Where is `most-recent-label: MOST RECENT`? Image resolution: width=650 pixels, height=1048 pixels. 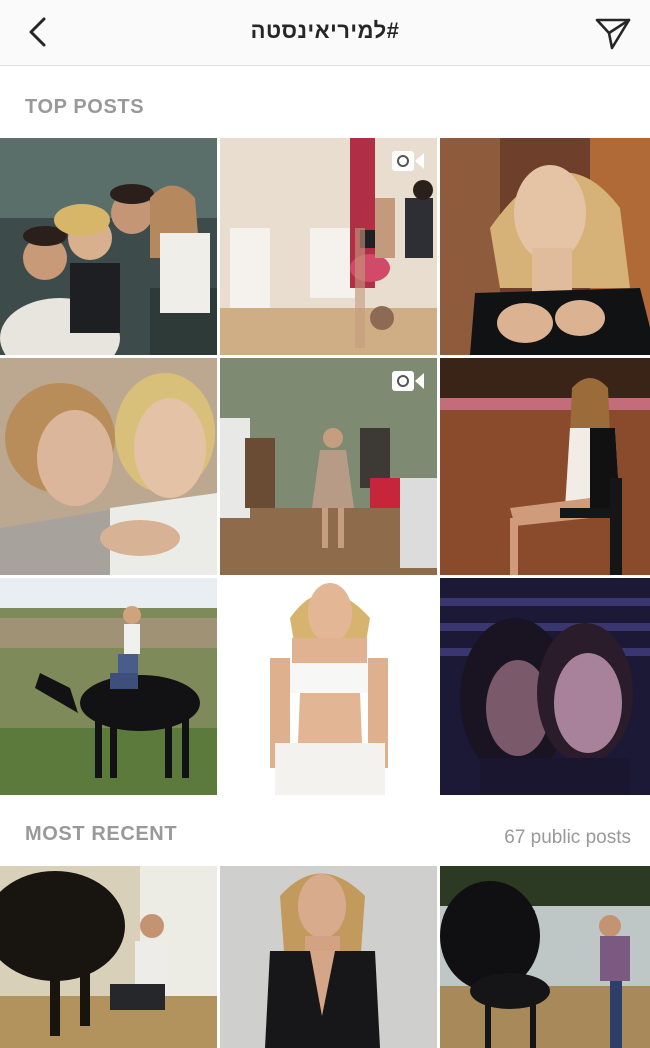
most-recent-label: MOST RECENT is located at coordinates (101, 834).